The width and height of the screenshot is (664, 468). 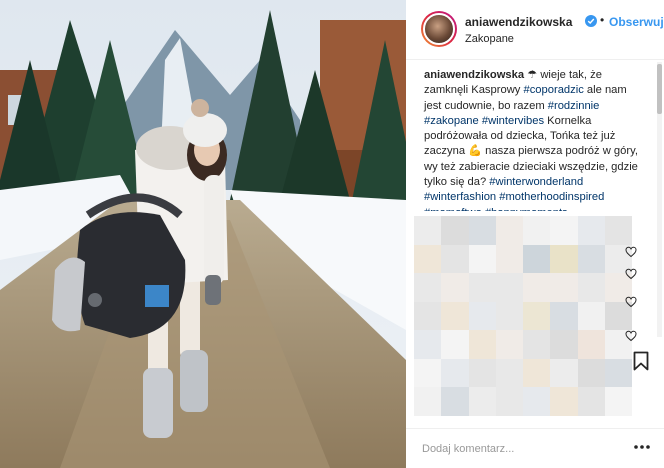 What do you see at coordinates (474, 75) in the screenshot?
I see `caption-username: aniawendzikowska` at bounding box center [474, 75].